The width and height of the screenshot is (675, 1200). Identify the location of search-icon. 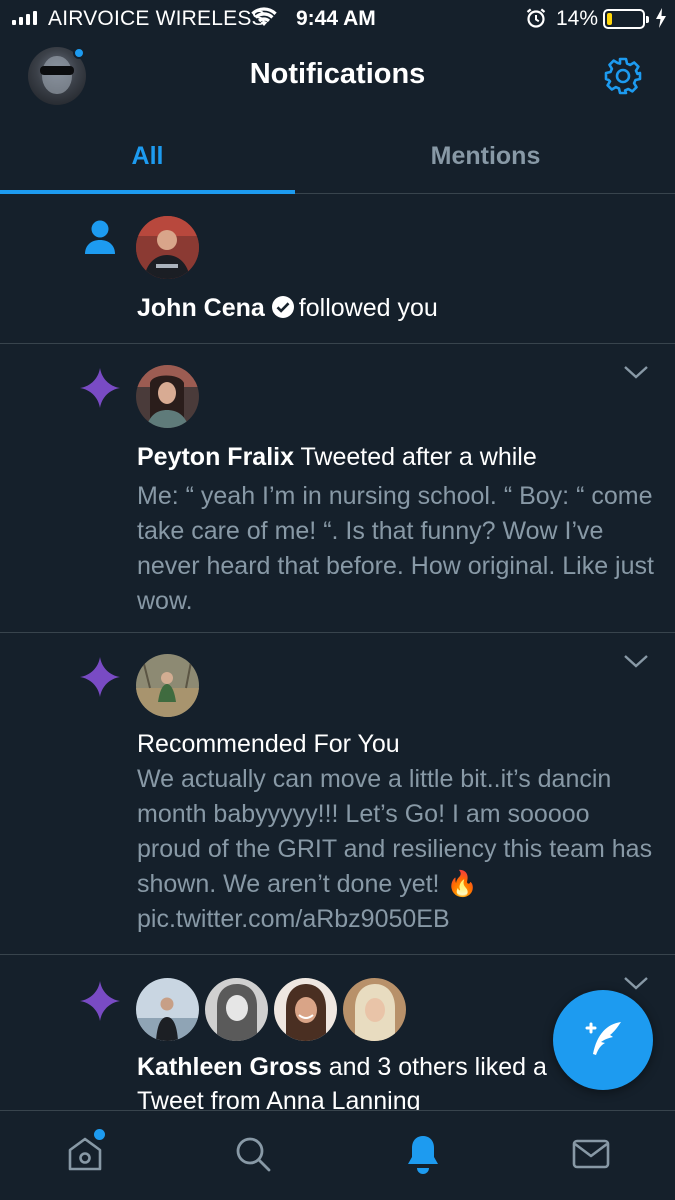
(253, 1154).